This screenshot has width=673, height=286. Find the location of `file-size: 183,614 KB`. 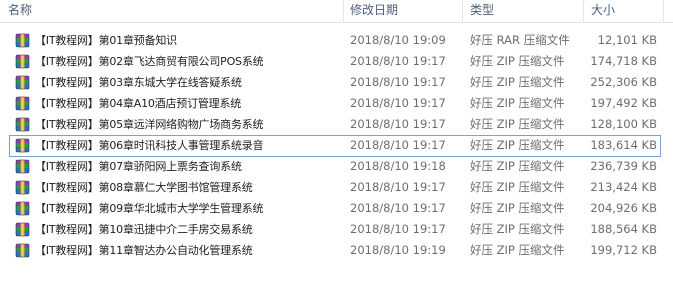

file-size: 183,614 KB is located at coordinates (623, 145).